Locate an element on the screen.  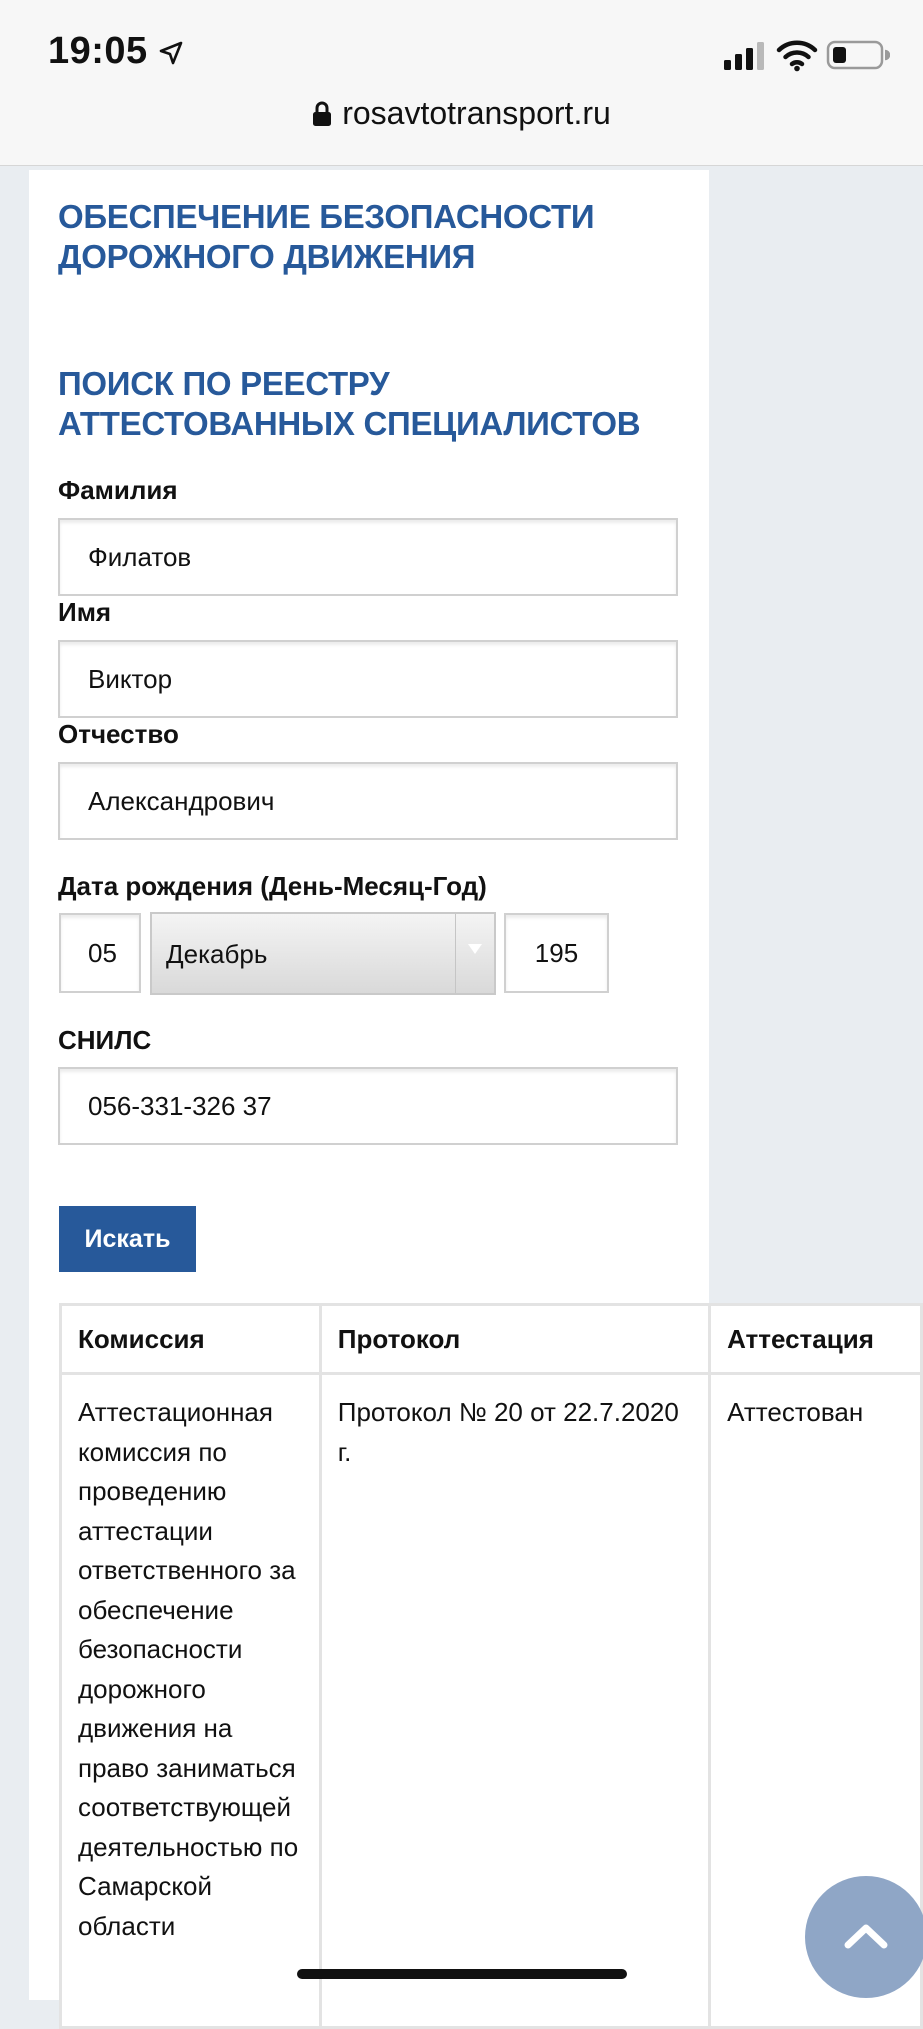
battery-icon is located at coordinates (858, 55).